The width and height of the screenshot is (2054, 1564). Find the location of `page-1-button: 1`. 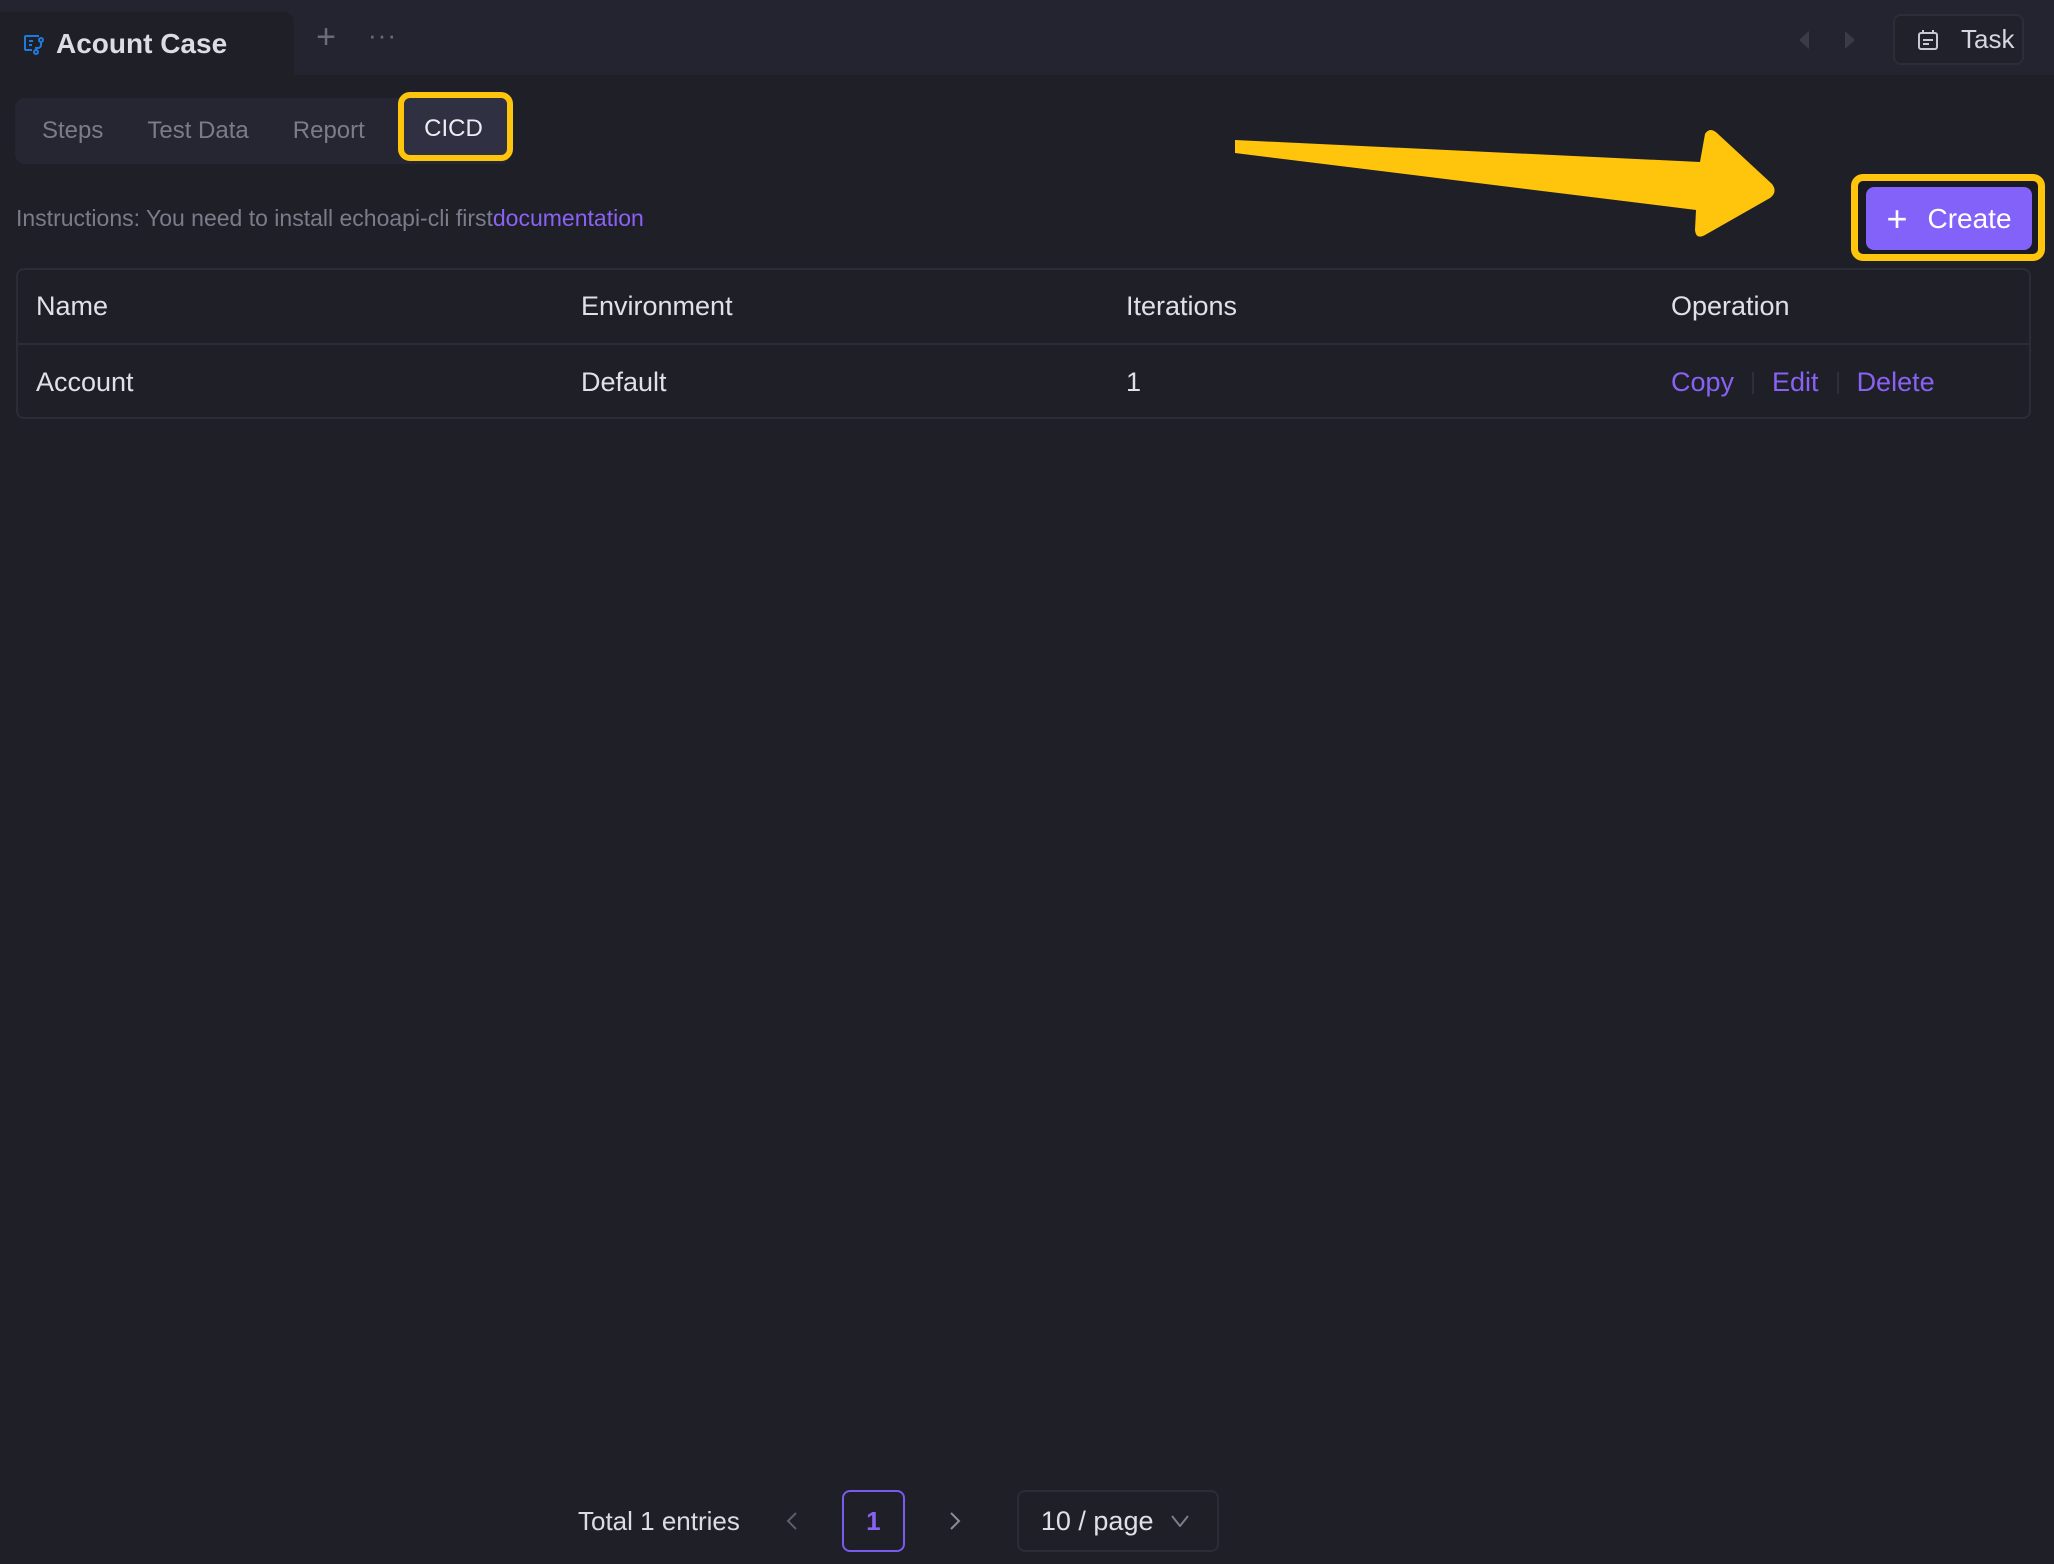

page-1-button: 1 is located at coordinates (873, 1521).